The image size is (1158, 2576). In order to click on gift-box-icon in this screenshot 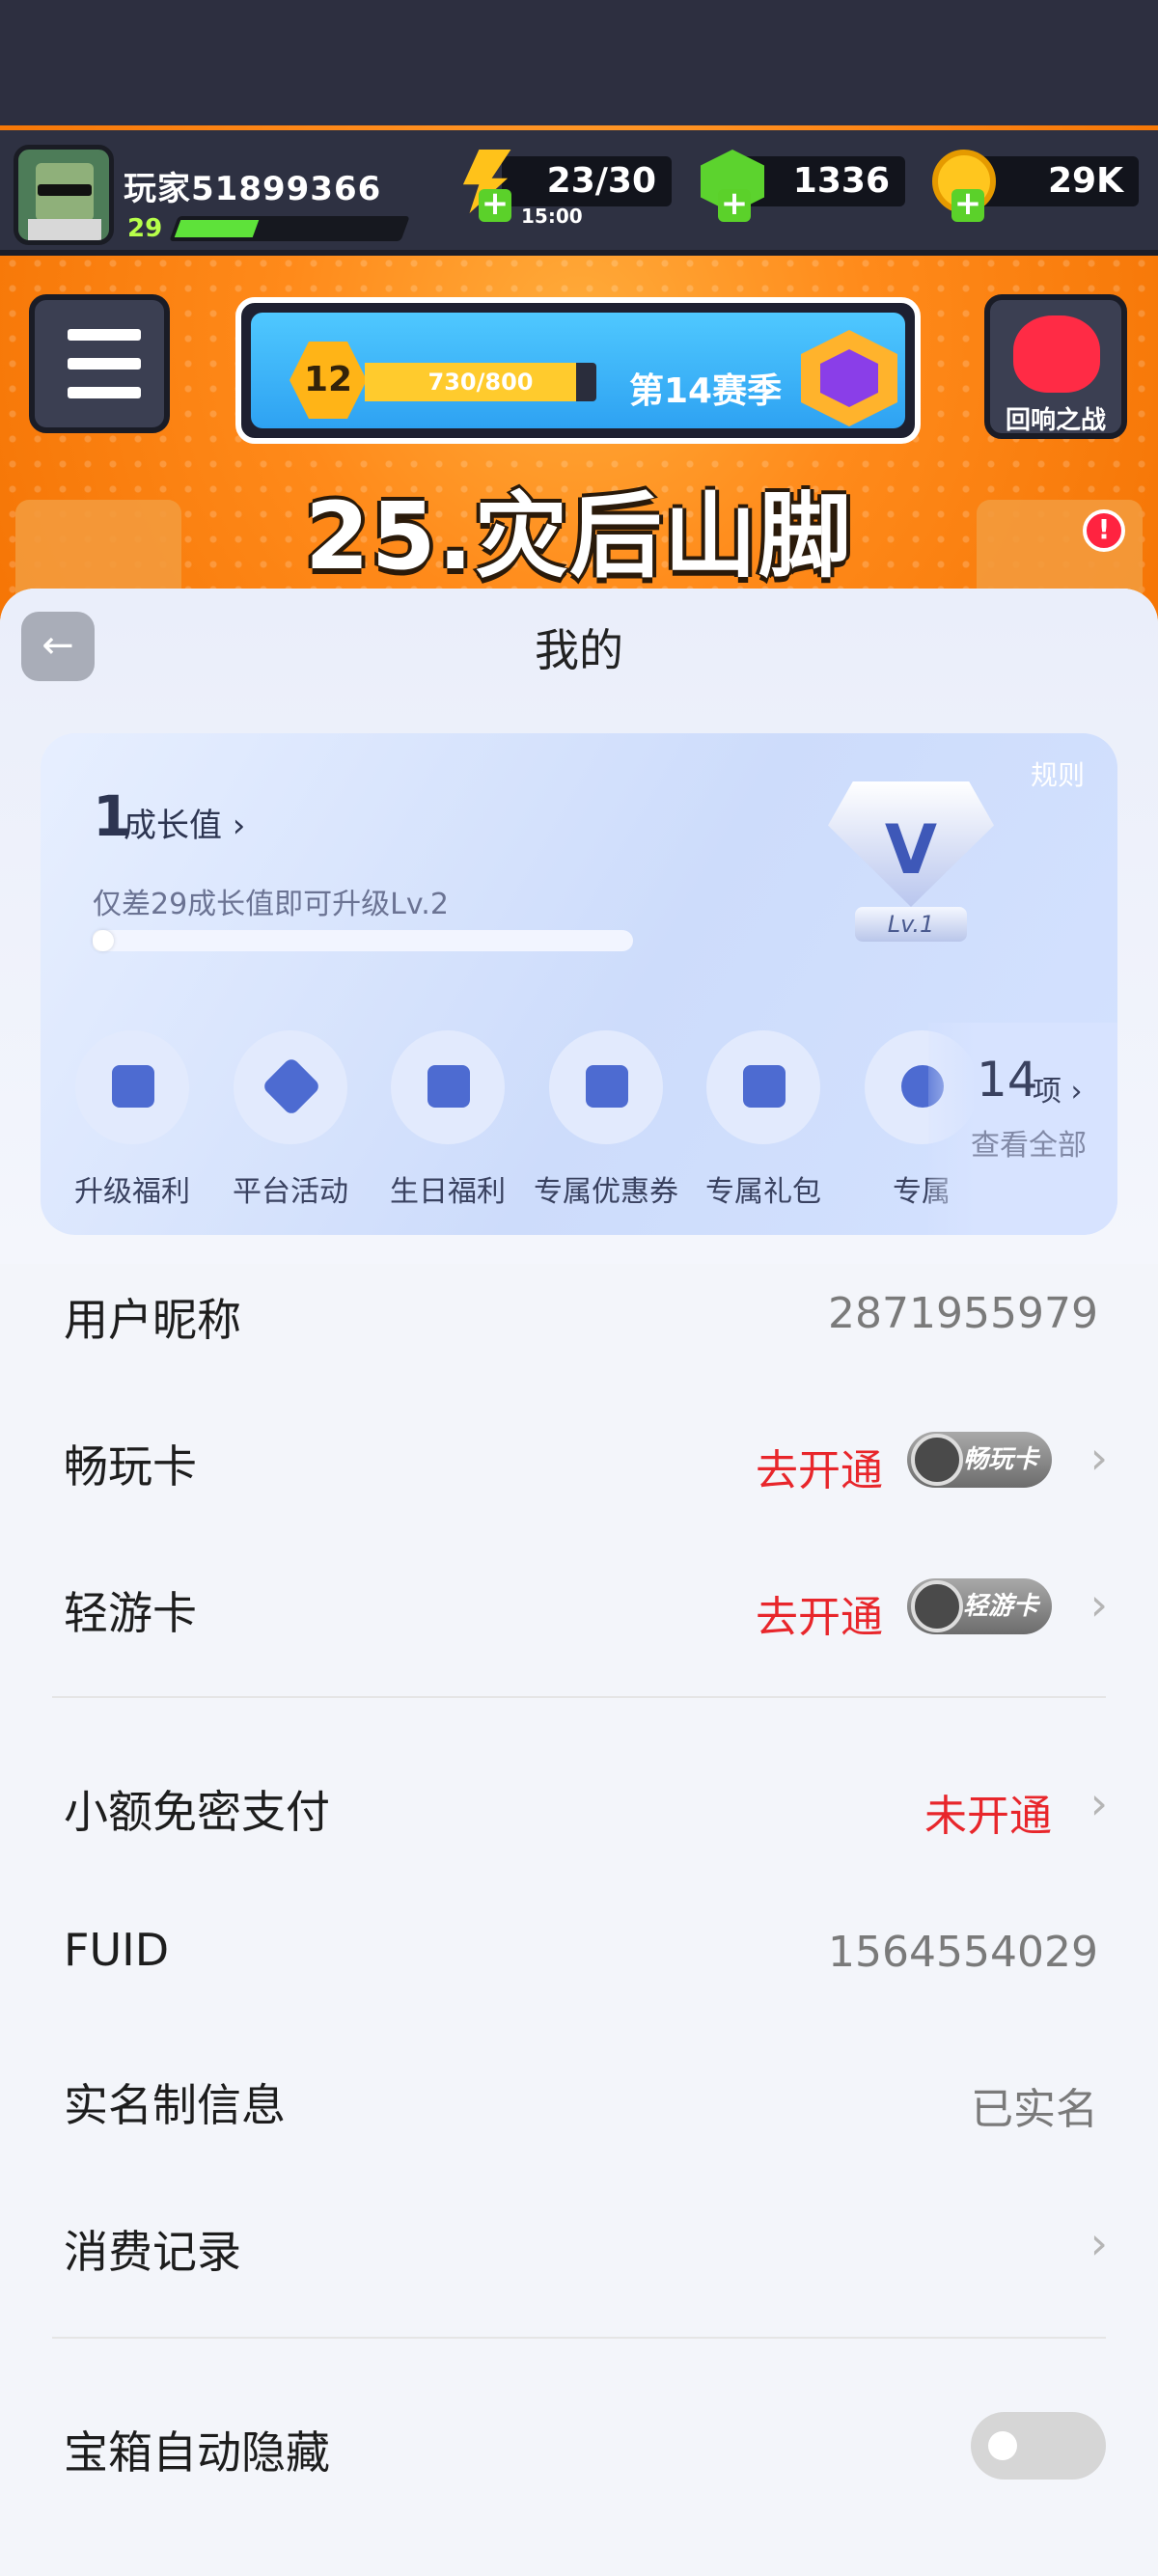, I will do `click(133, 1087)`.